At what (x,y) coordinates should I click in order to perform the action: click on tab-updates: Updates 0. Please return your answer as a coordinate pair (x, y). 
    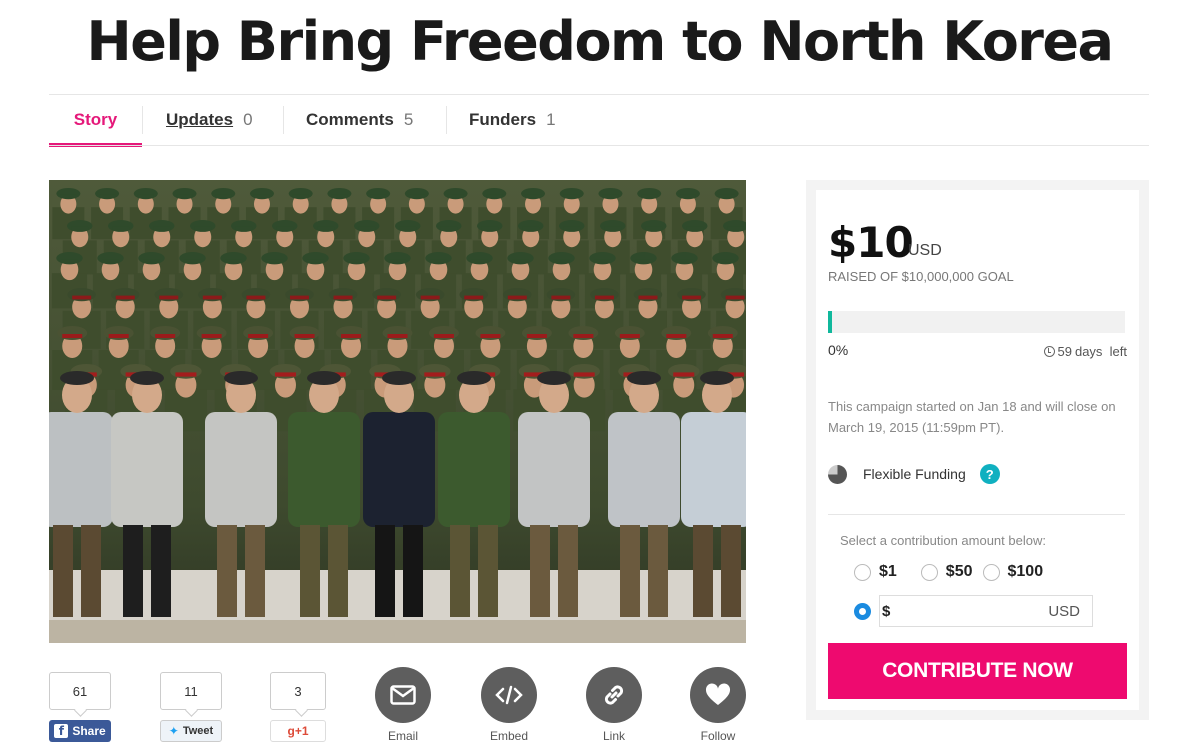
    Looking at the image, I should click on (213, 120).